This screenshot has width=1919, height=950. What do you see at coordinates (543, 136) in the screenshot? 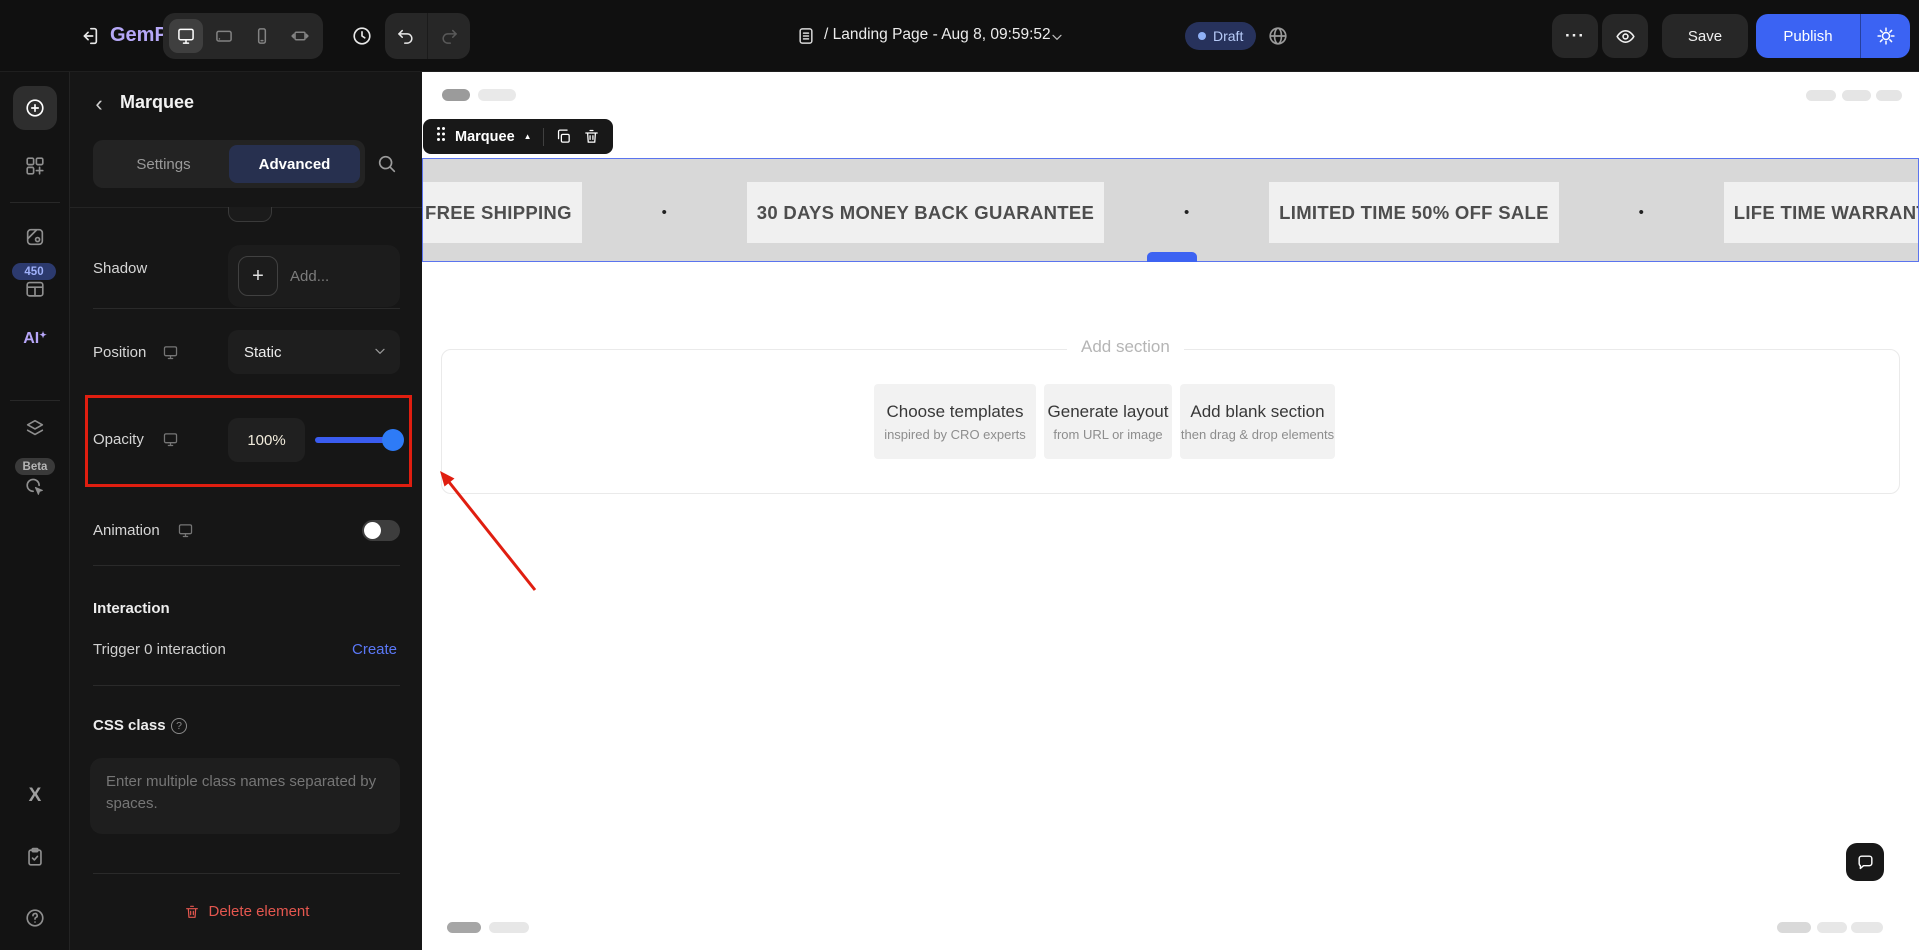
I see `toolbar-divider` at bounding box center [543, 136].